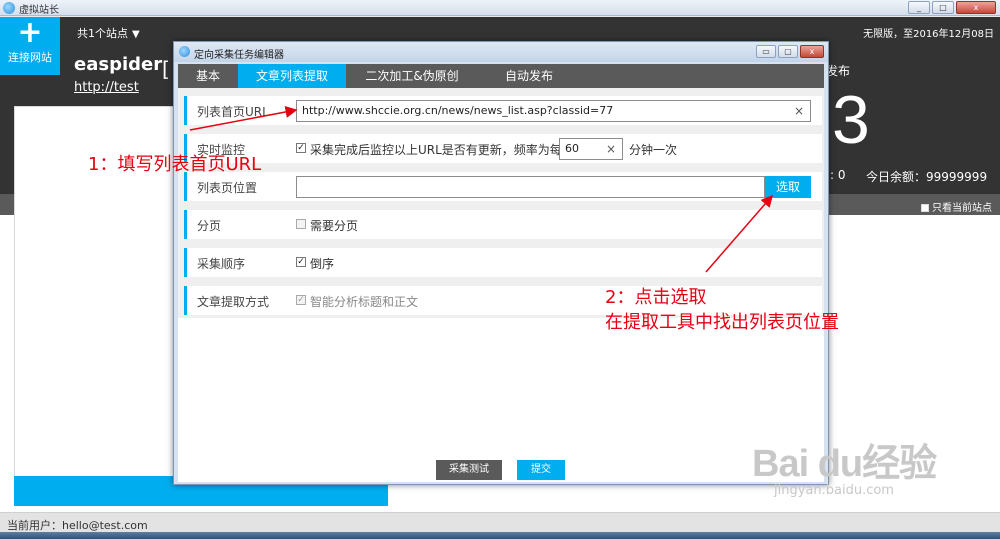 This screenshot has height=539, width=1000. What do you see at coordinates (106, 87) in the screenshot?
I see `site-url-link: http://test` at bounding box center [106, 87].